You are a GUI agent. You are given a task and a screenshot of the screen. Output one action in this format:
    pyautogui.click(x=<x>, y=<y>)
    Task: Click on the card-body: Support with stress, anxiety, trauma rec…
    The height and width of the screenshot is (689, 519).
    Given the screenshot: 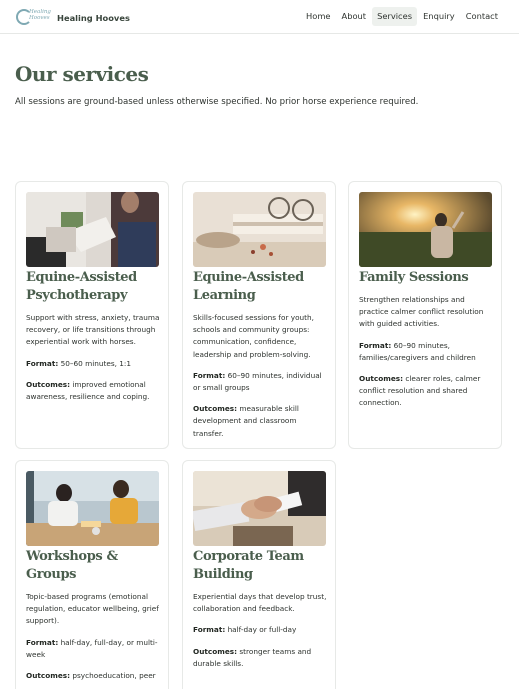 What is the action you would take?
    pyautogui.click(x=93, y=362)
    